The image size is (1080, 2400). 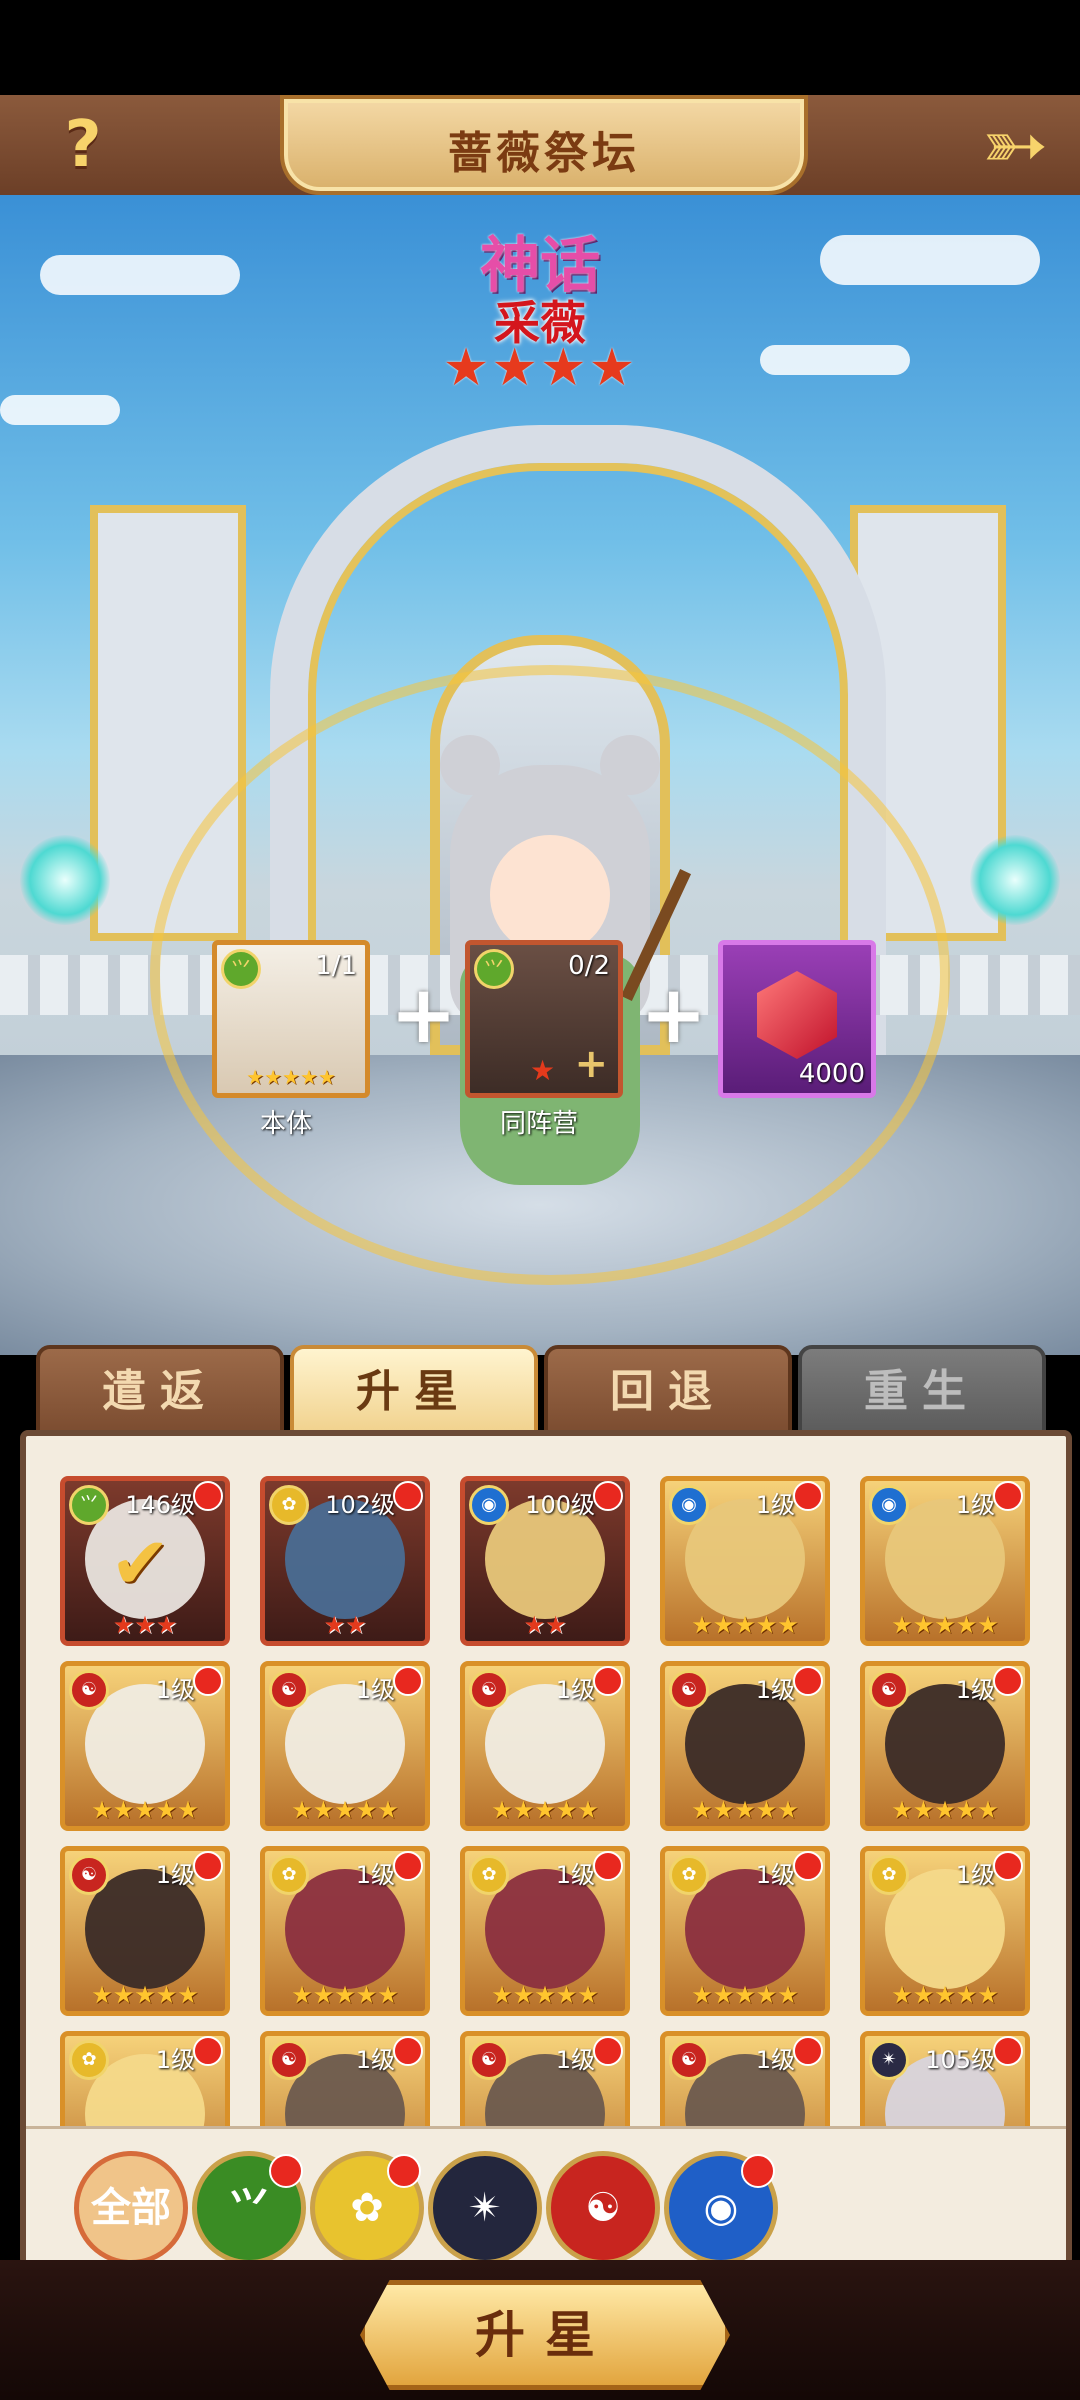 I want to click on bottom-bar: 升星, so click(x=540, y=2330).